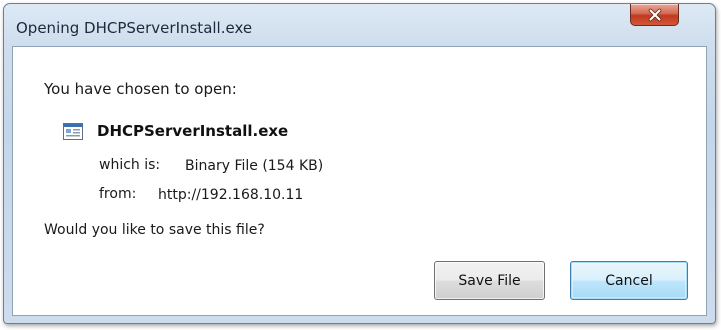  Describe the element at coordinates (134, 28) in the screenshot. I see `window-title: Opening DHCPServerInstall.exe` at that location.